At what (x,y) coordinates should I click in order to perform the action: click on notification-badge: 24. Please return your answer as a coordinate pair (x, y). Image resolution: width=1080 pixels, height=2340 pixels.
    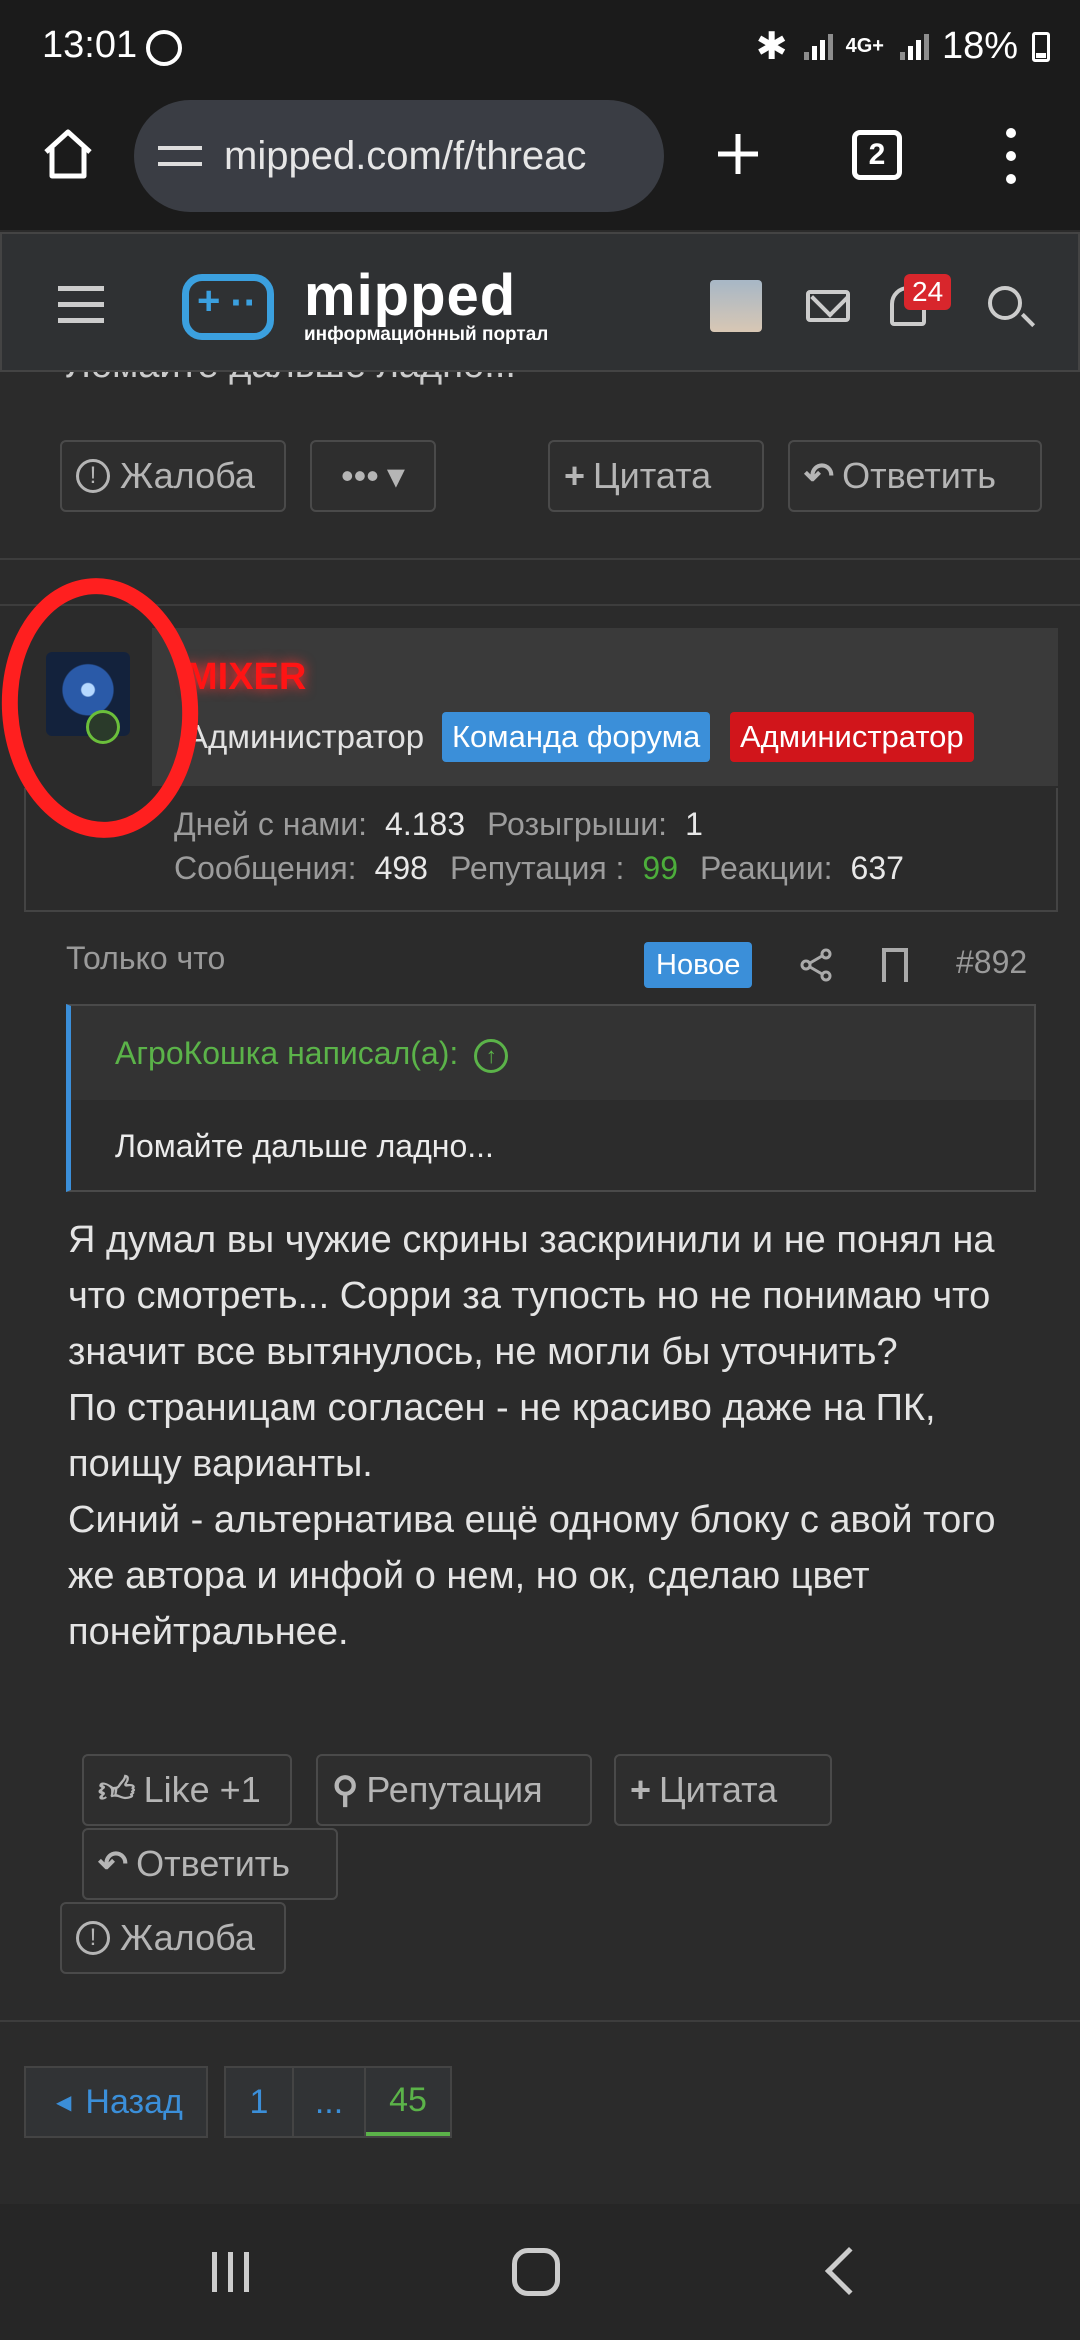
    Looking at the image, I should click on (928, 292).